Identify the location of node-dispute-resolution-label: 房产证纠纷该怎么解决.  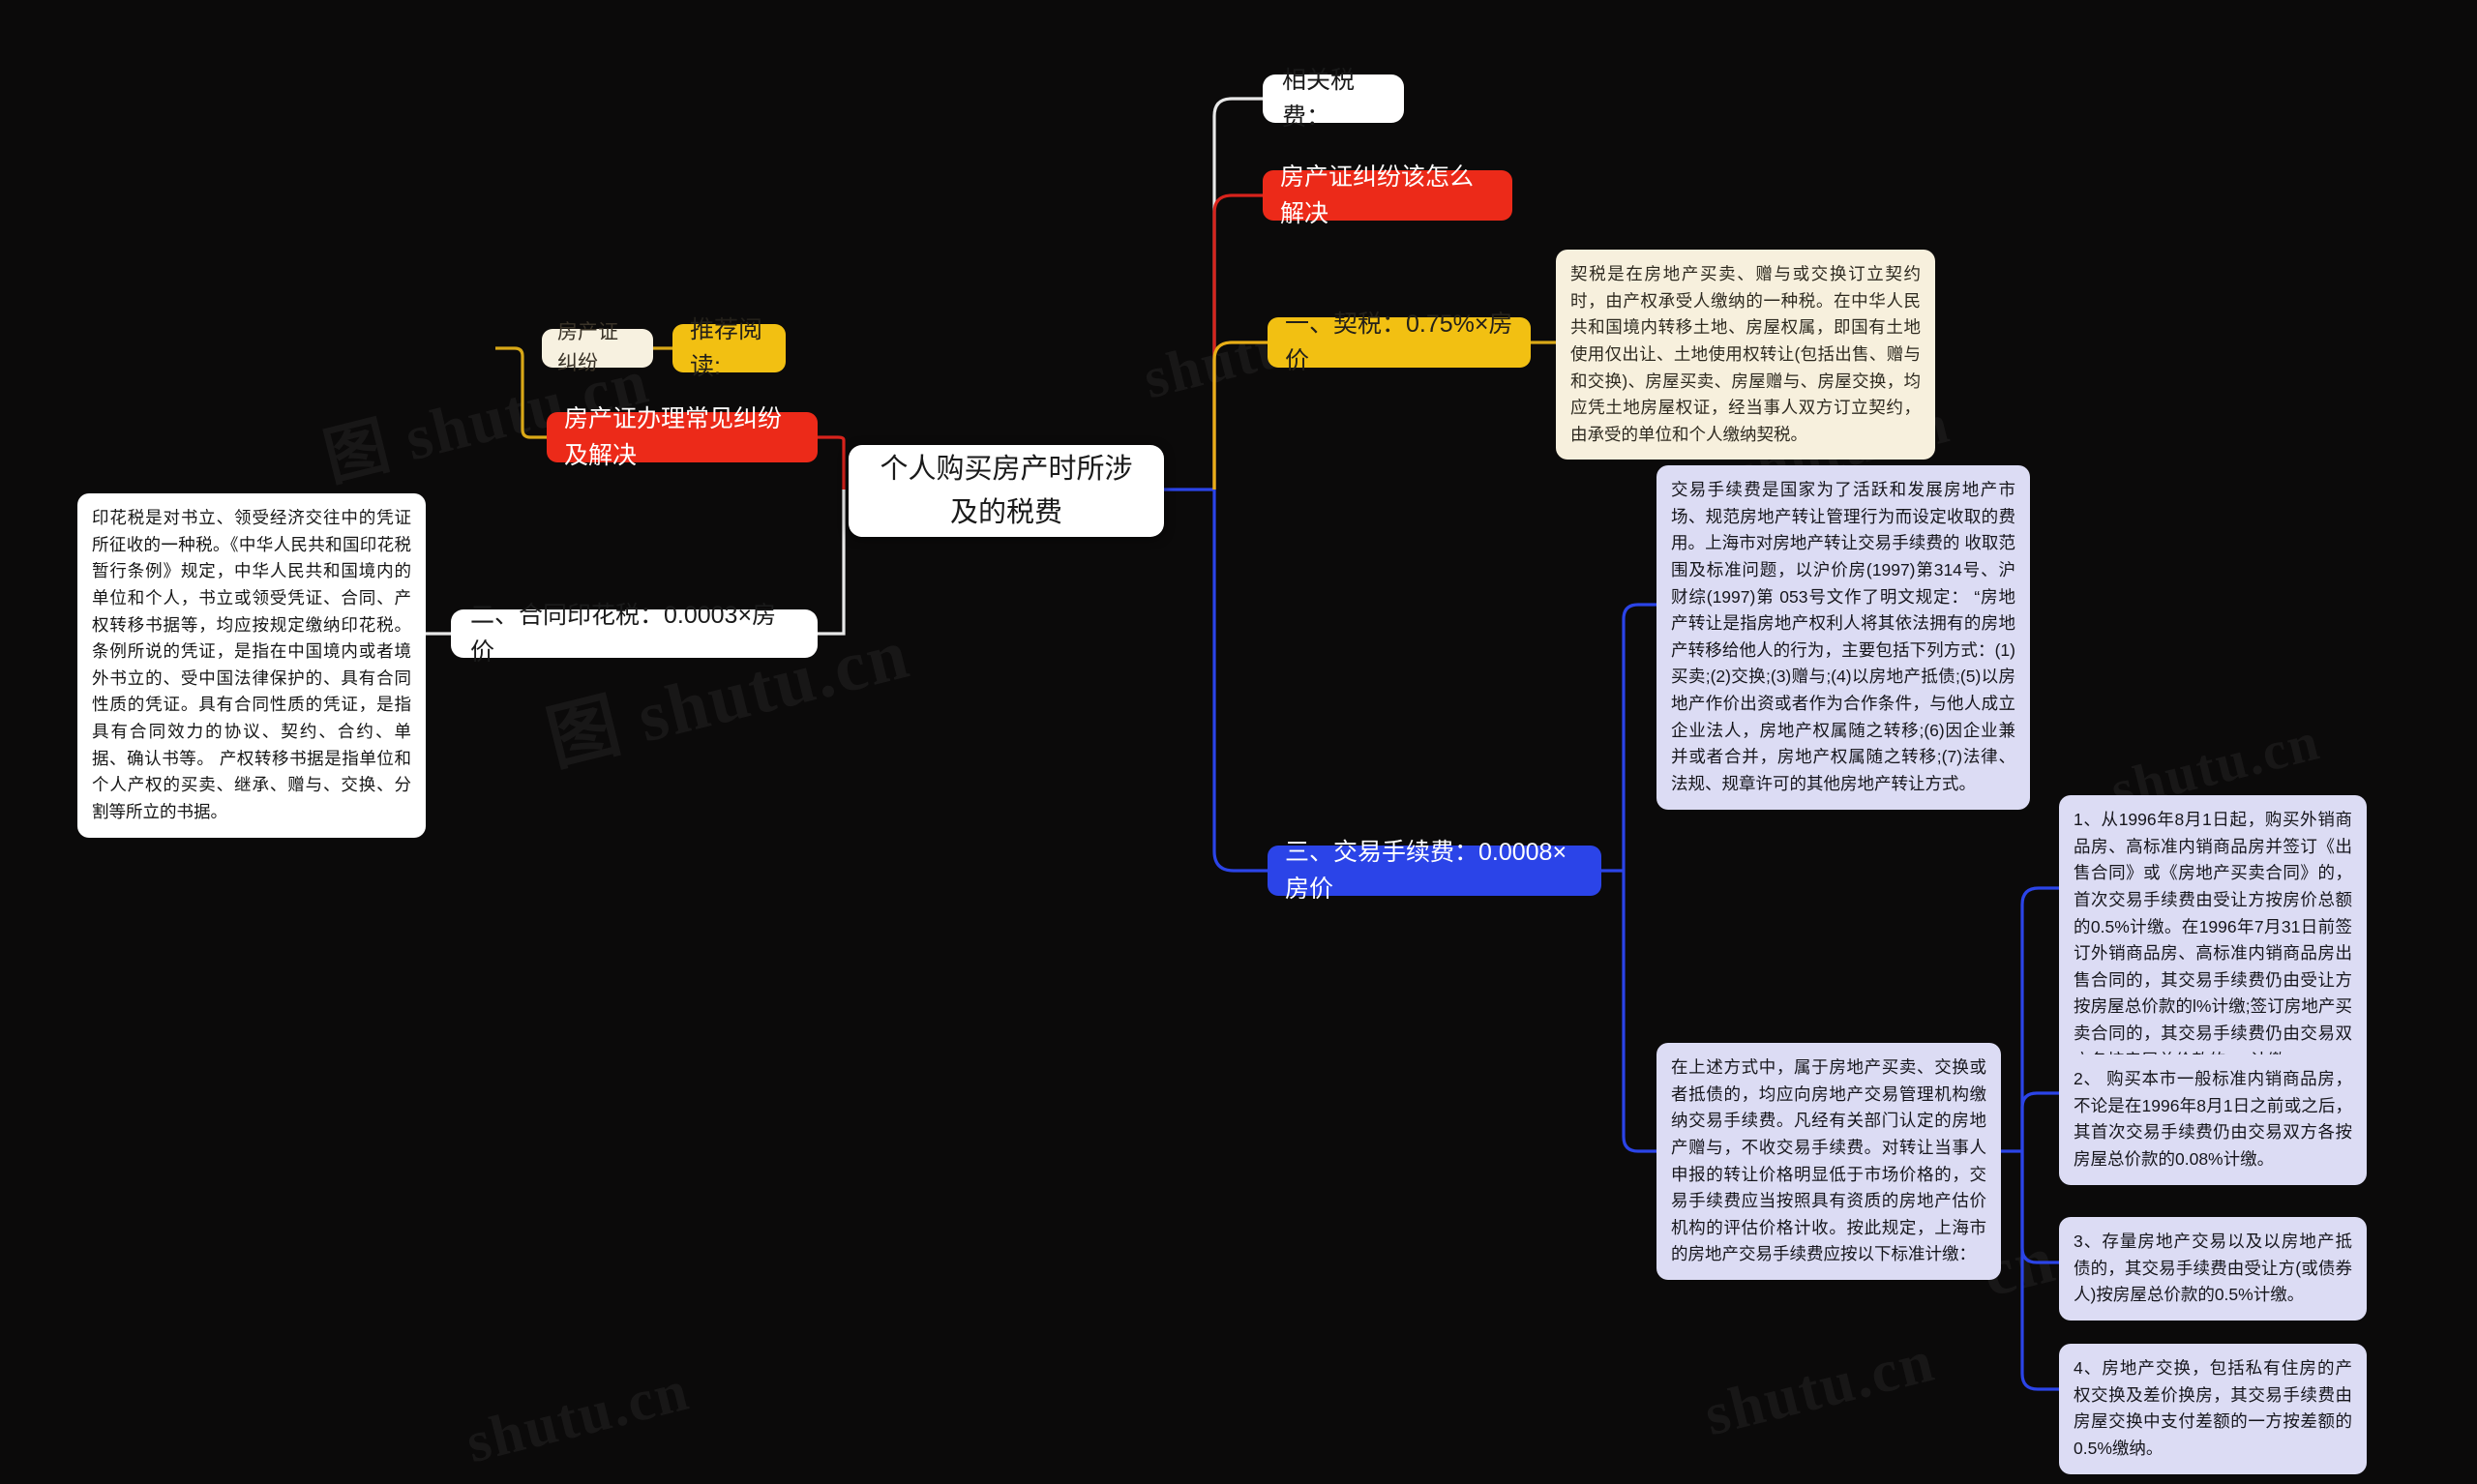
(1377, 195).